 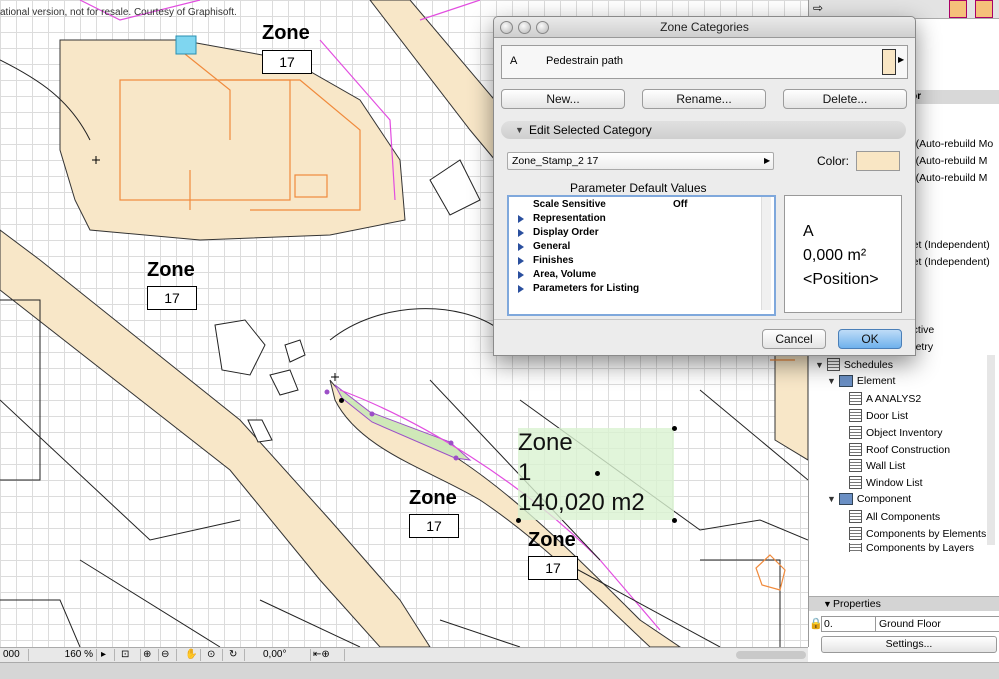 What do you see at coordinates (917, 533) in the screenshot?
I see `tree-item-schedule: Components by Elements` at bounding box center [917, 533].